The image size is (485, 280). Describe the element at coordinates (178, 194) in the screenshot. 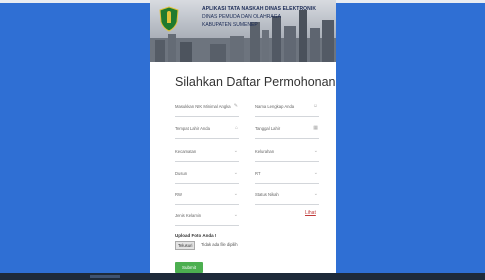

I see `rw-placeholder: RW` at that location.